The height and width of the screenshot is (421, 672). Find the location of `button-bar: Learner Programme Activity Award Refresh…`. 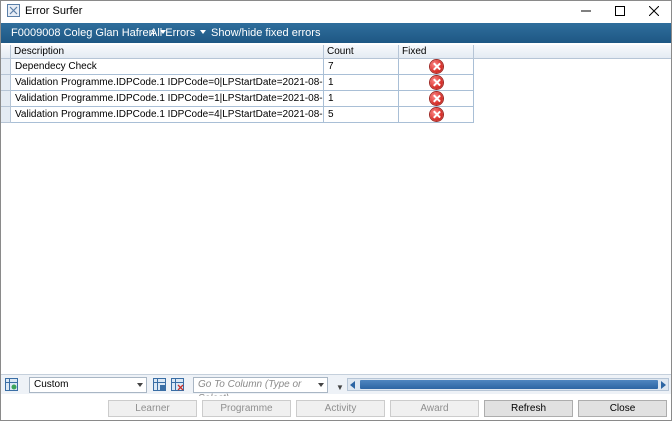

button-bar: Learner Programme Activity Award Refresh… is located at coordinates (336, 408).